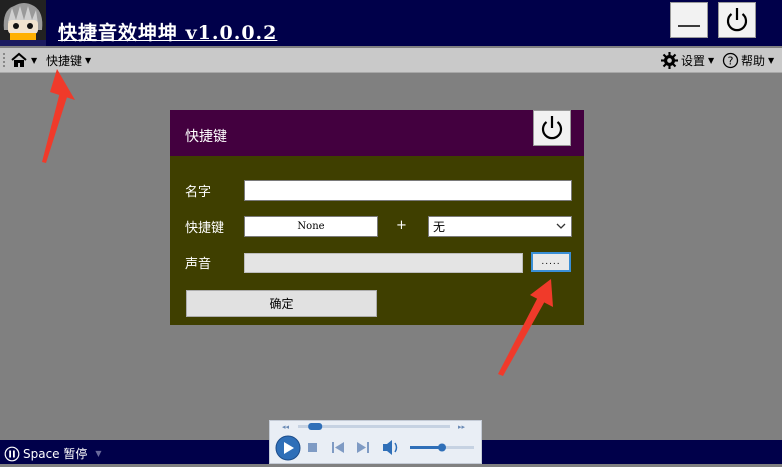 The image size is (782, 467). What do you see at coordinates (669, 60) in the screenshot?
I see `gear-icon` at bounding box center [669, 60].